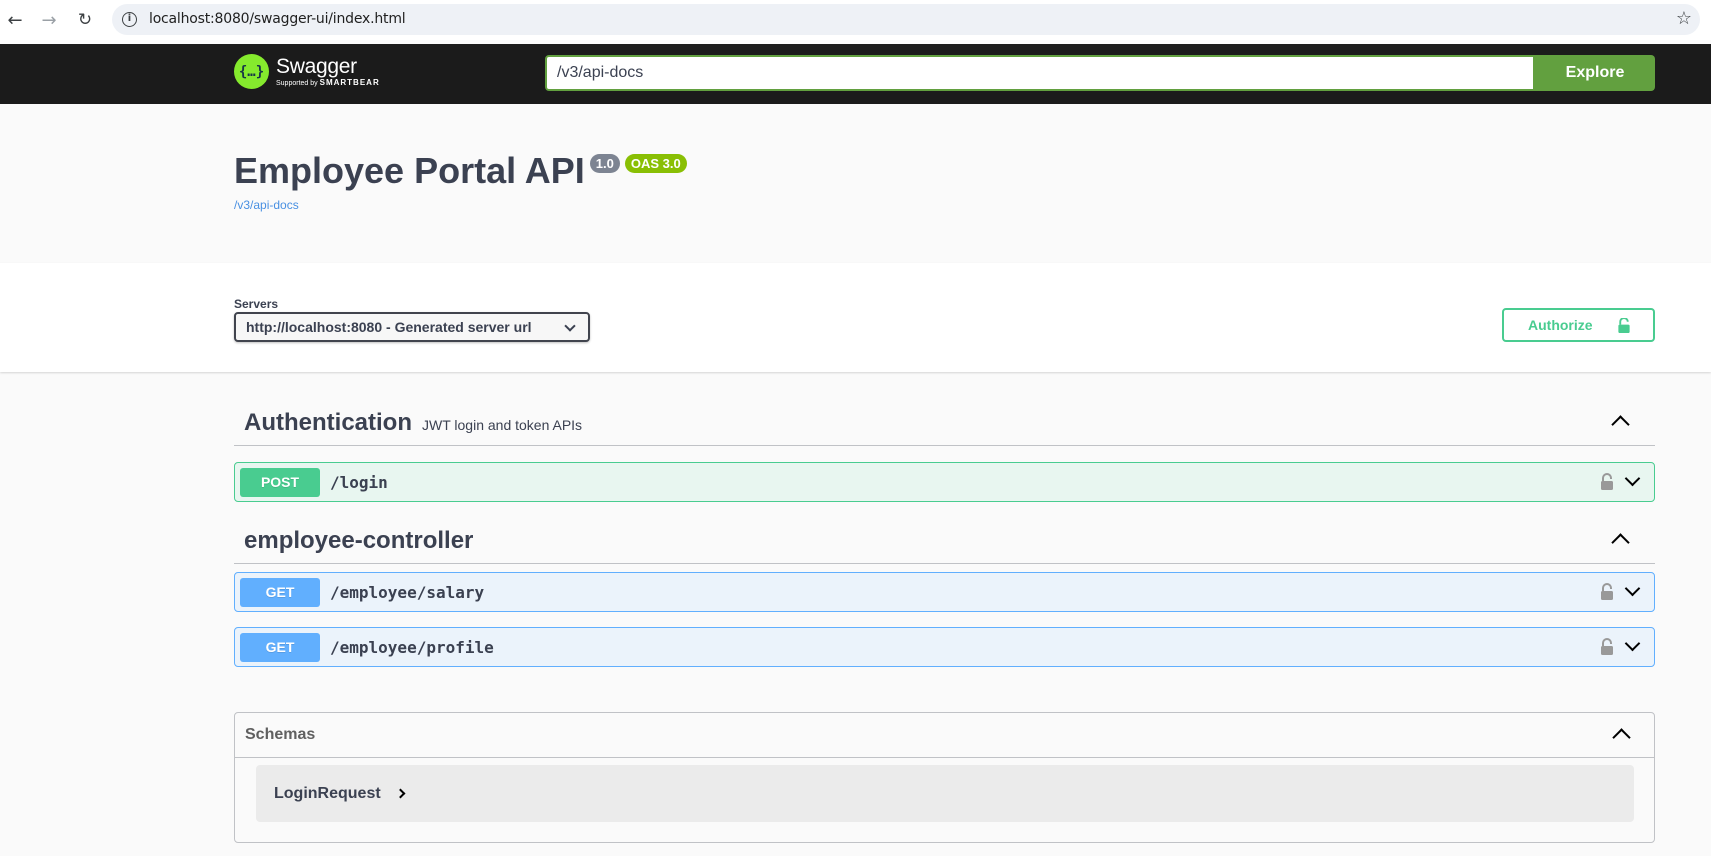  What do you see at coordinates (85, 20) in the screenshot?
I see `reload-icon: ↻` at bounding box center [85, 20].